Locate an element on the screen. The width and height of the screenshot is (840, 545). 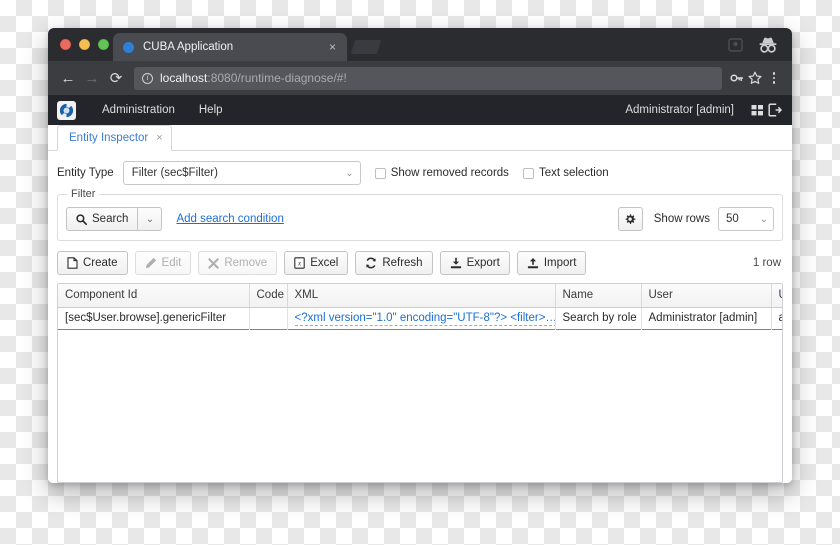
excel-button: x Excel is located at coordinates (316, 263).